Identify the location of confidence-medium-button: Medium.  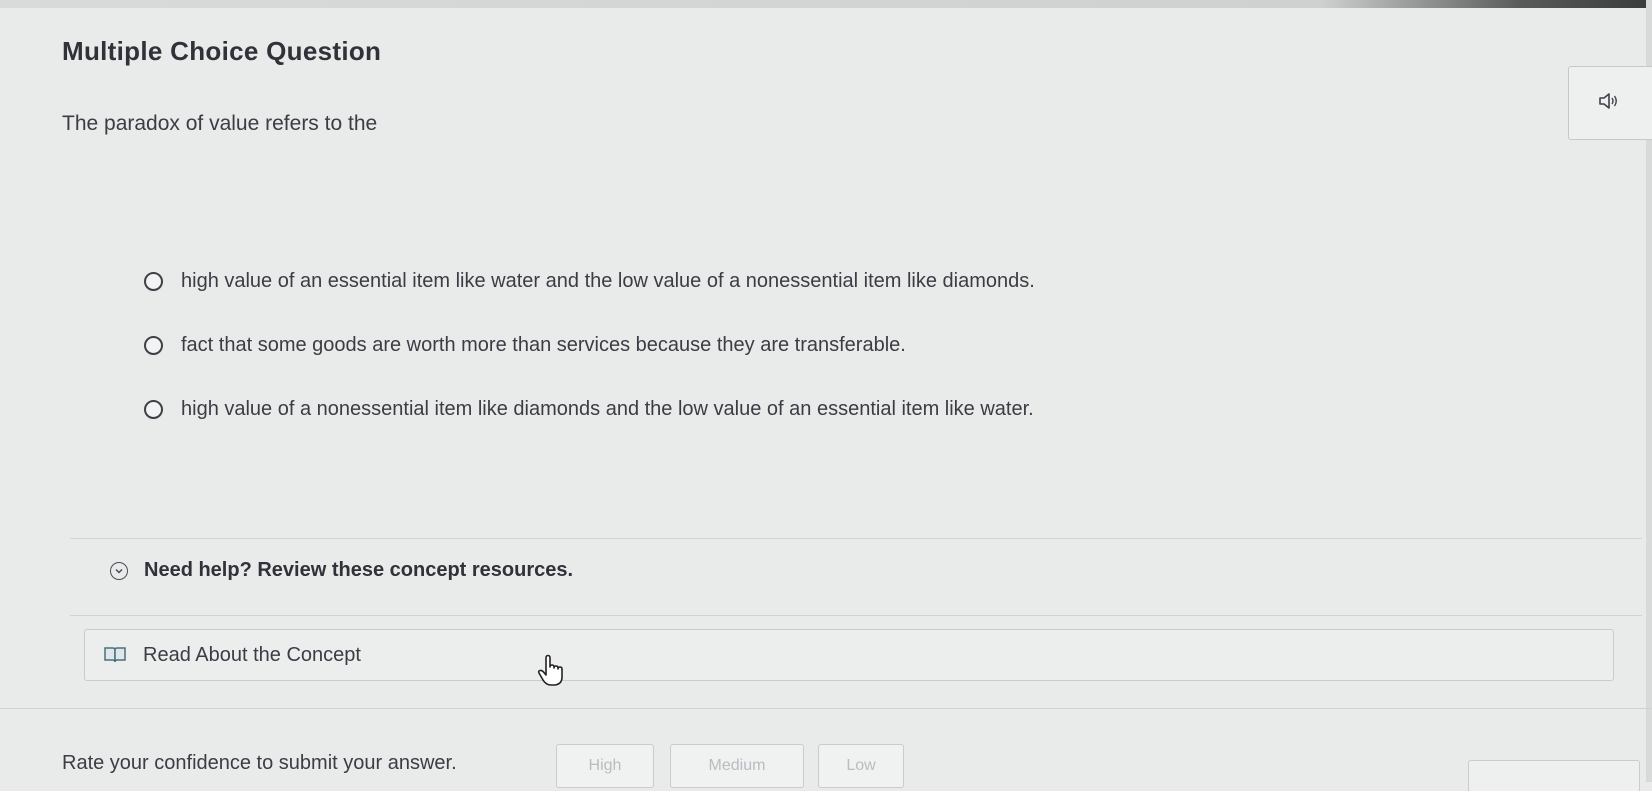
(737, 766).